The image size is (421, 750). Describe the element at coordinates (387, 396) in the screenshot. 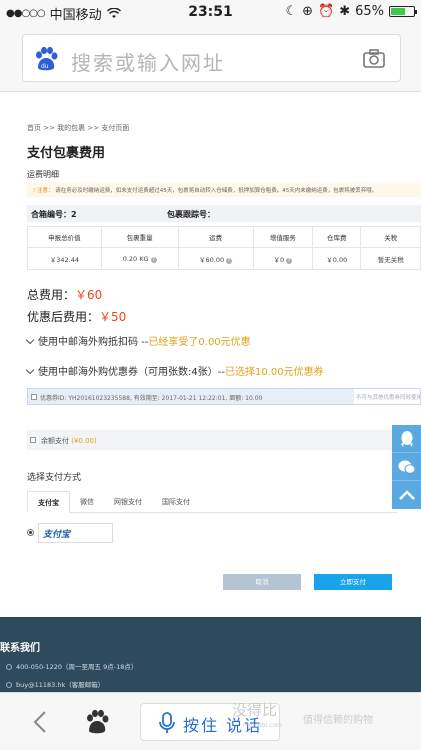

I see `coupon-right-note: 不可与其他优惠券同时使用` at that location.